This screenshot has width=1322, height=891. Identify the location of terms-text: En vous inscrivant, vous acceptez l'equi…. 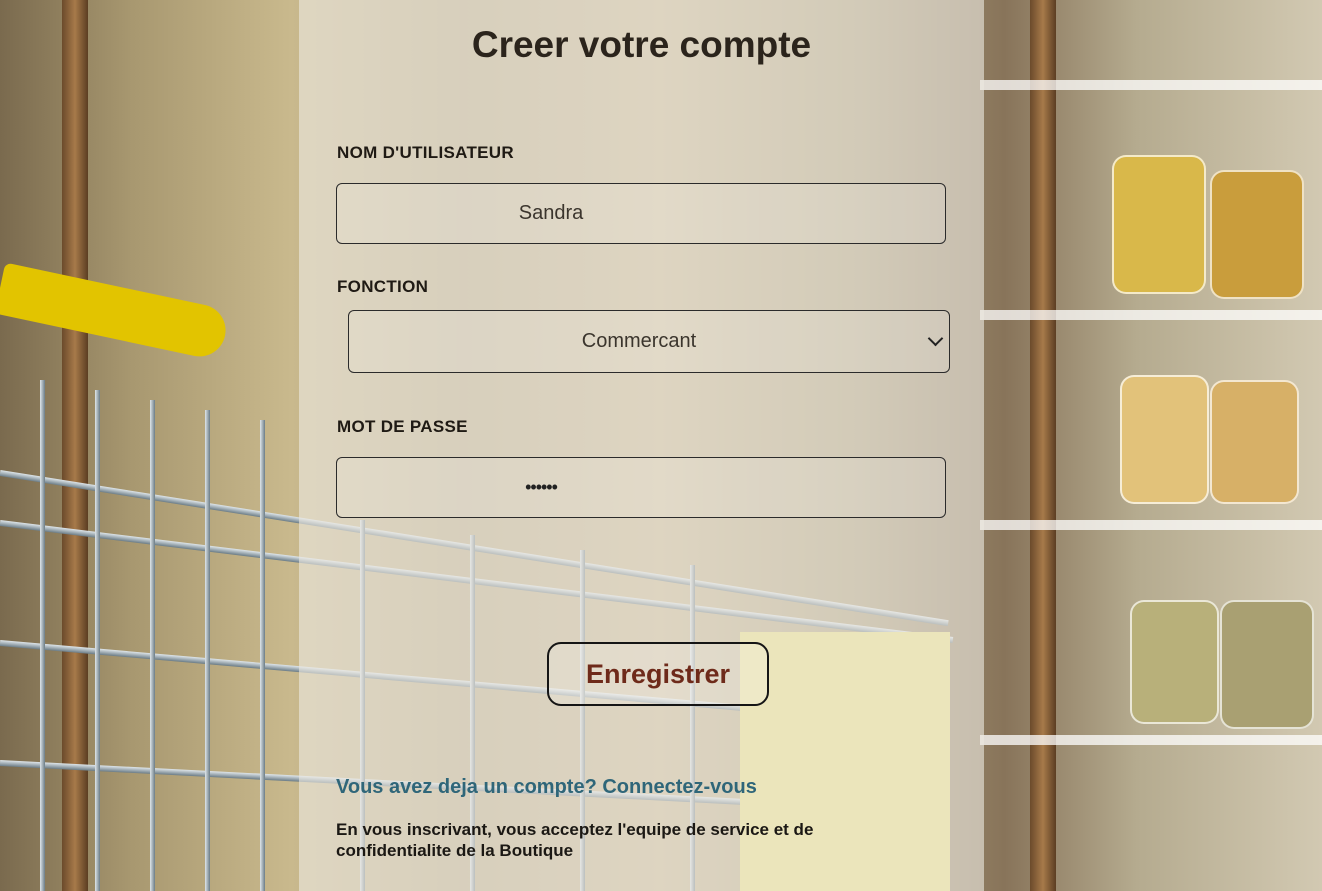
(575, 840).